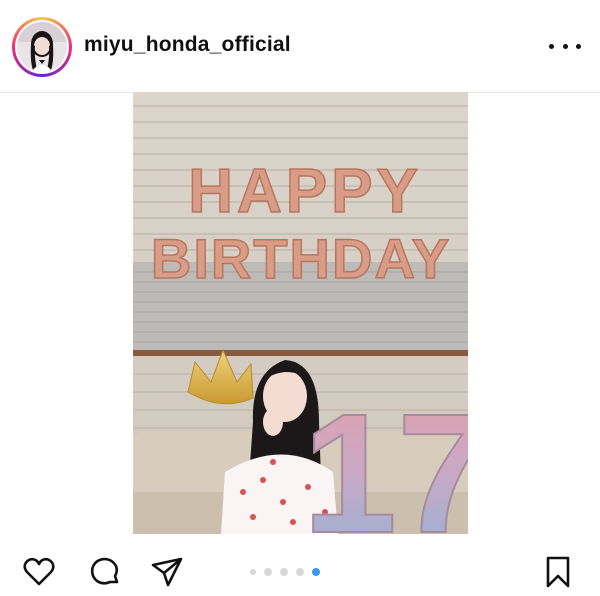 This screenshot has height=596, width=600. I want to click on comment-icon, so click(105, 572).